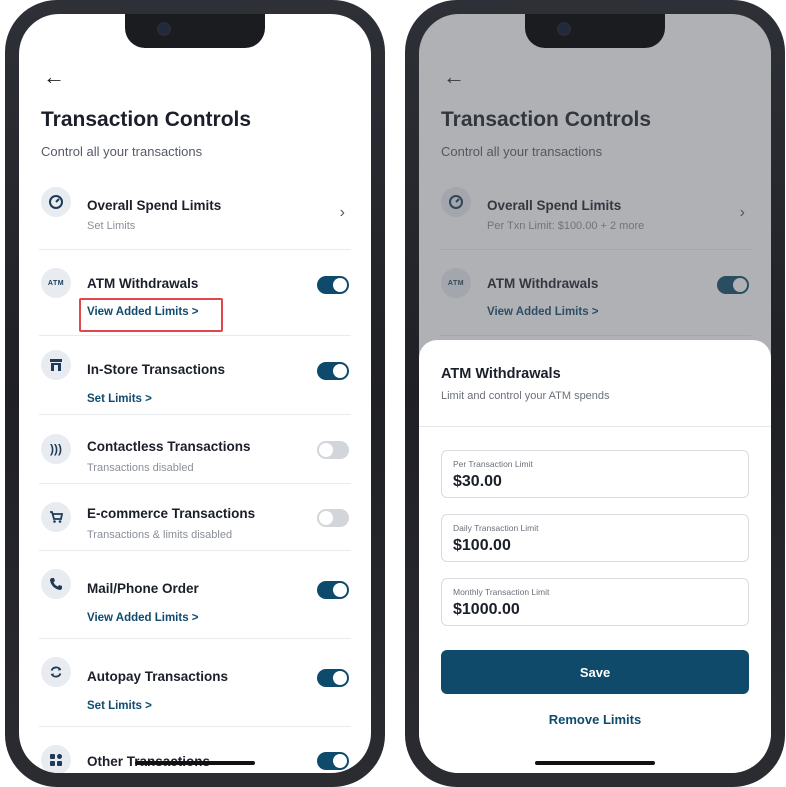 This screenshot has width=786, height=787. I want to click on remove-limits-button: Remove Limits, so click(595, 719).